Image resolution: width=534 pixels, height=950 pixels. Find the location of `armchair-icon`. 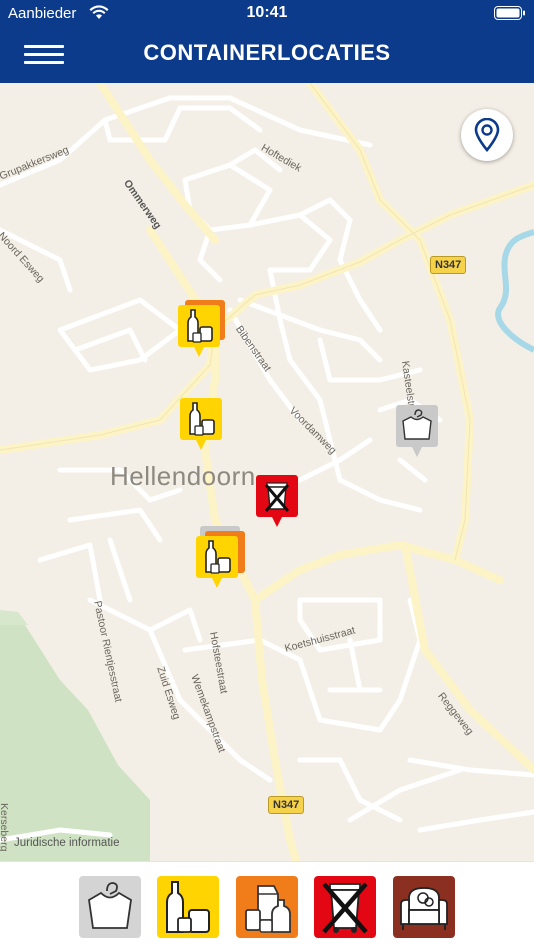

armchair-icon is located at coordinates (424, 908).